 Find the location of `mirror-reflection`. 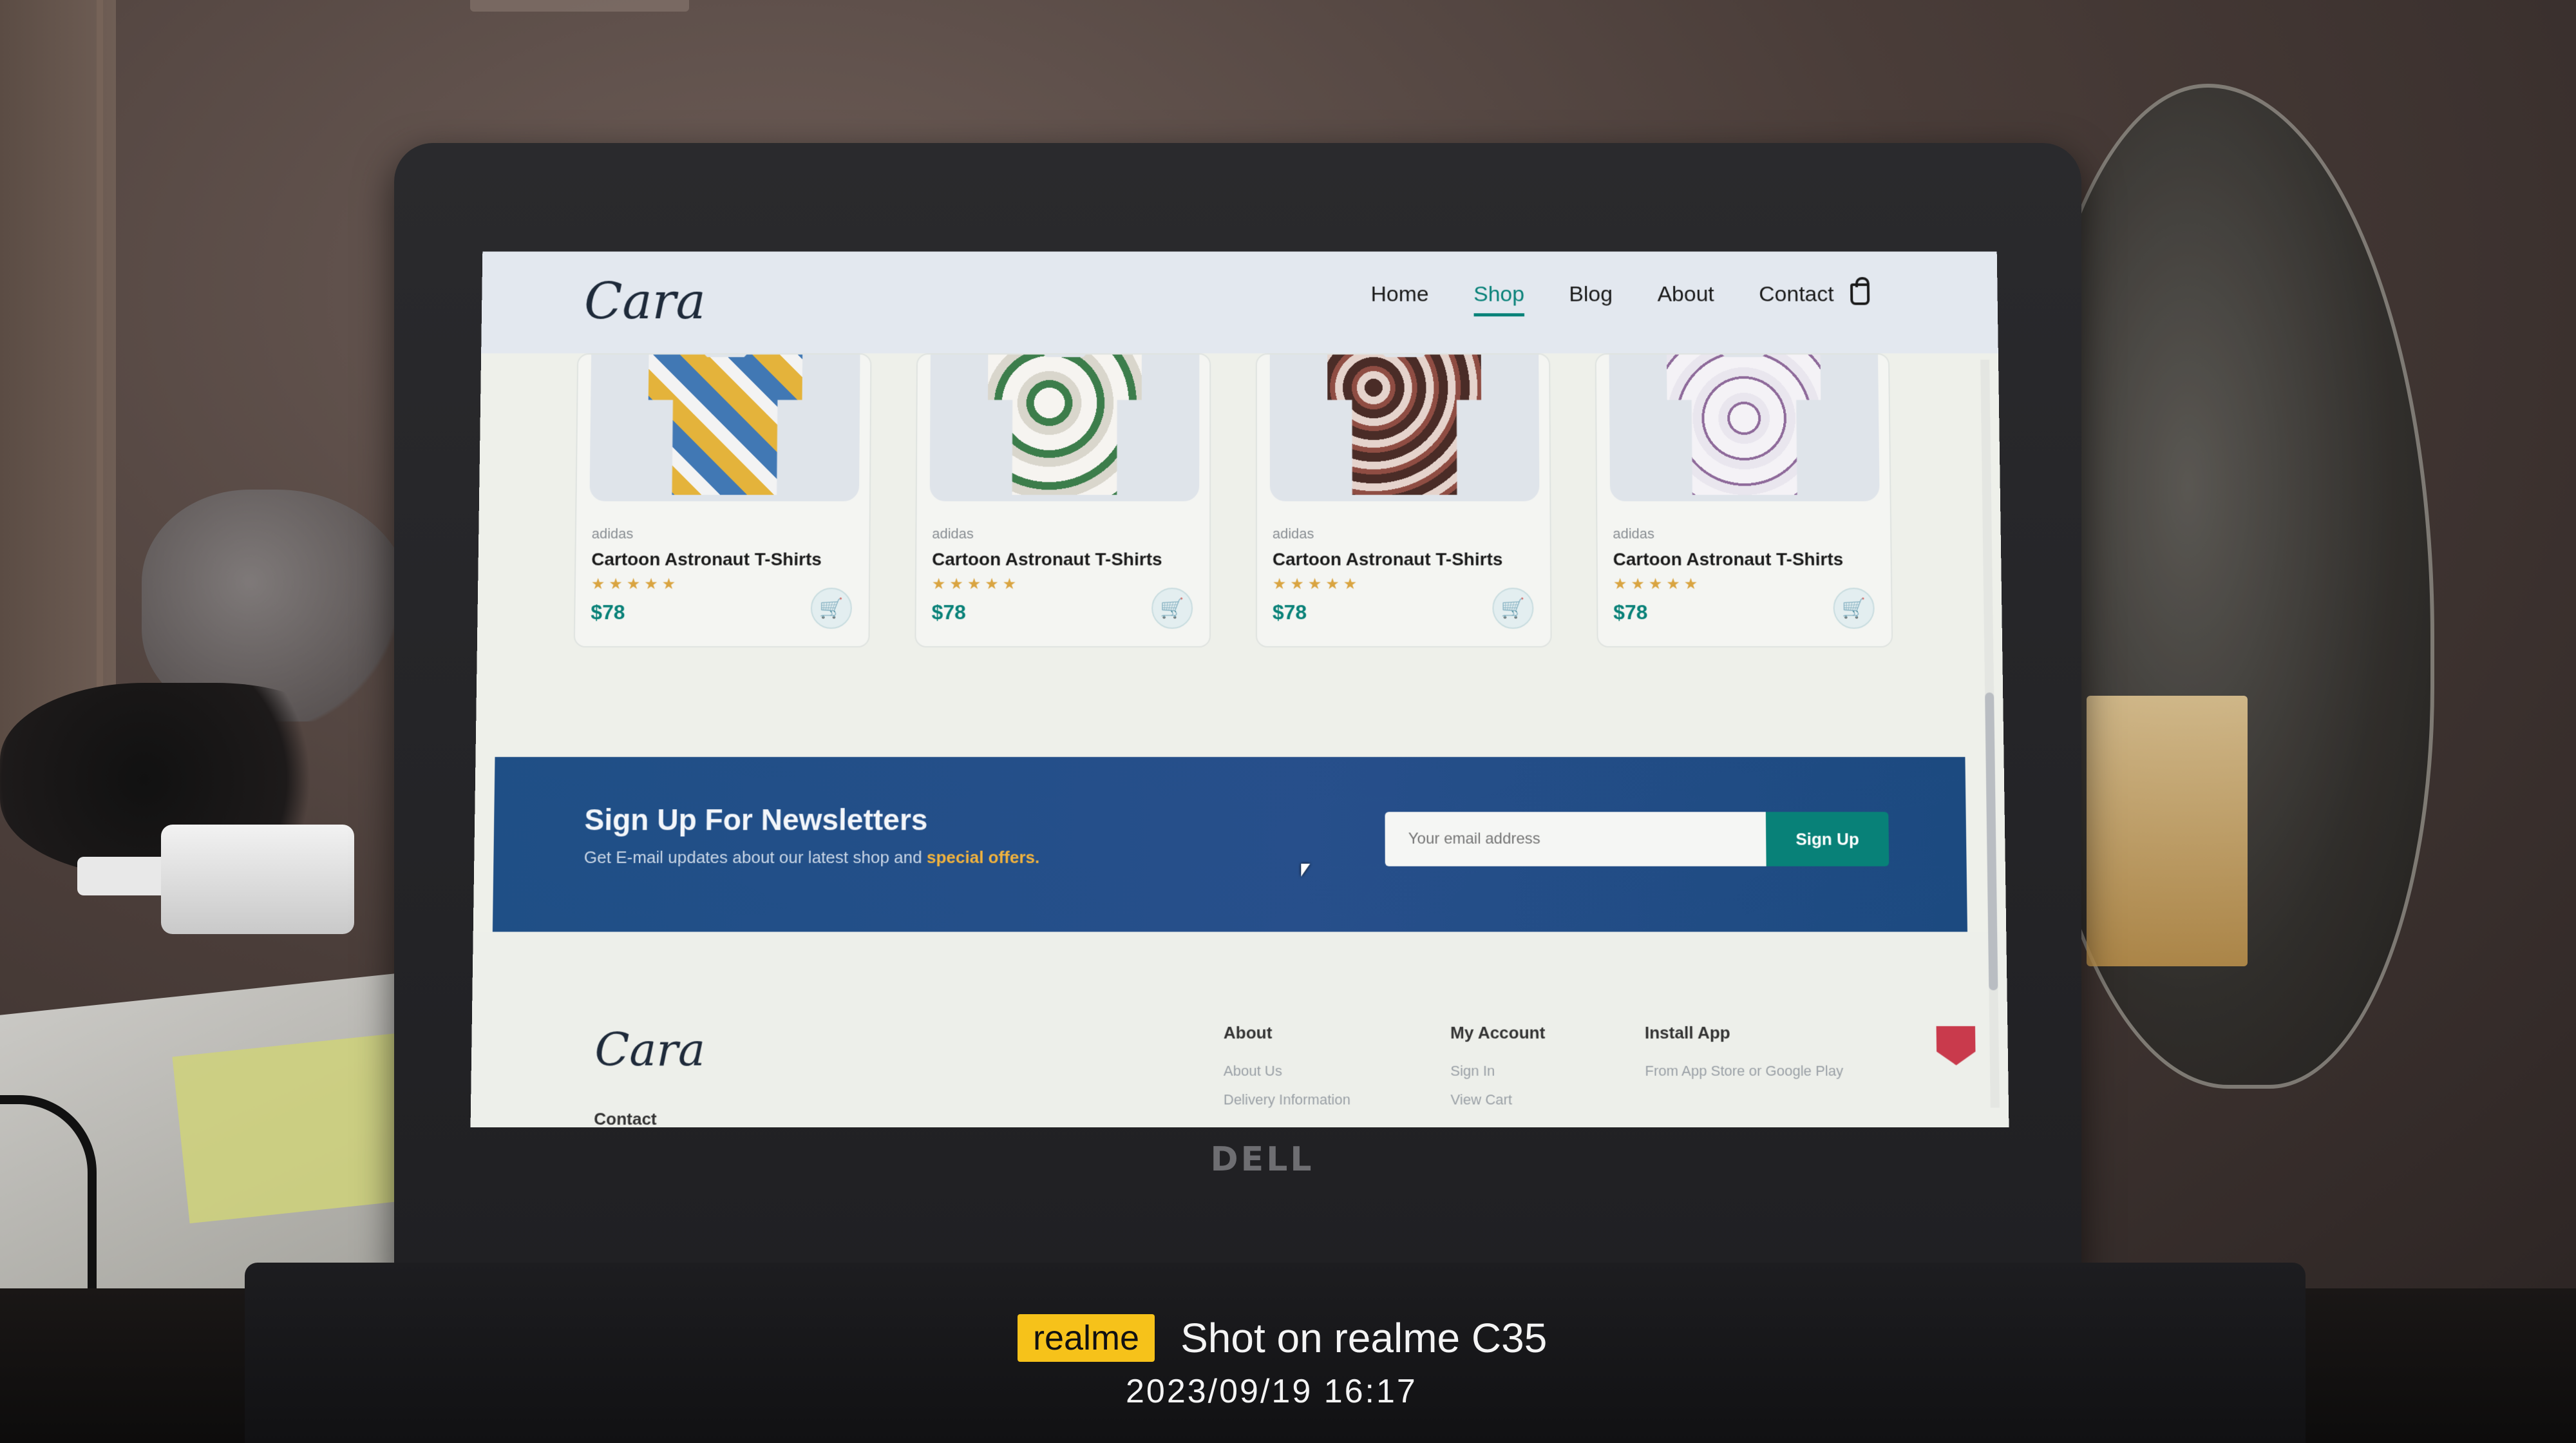

mirror-reflection is located at coordinates (2167, 831).